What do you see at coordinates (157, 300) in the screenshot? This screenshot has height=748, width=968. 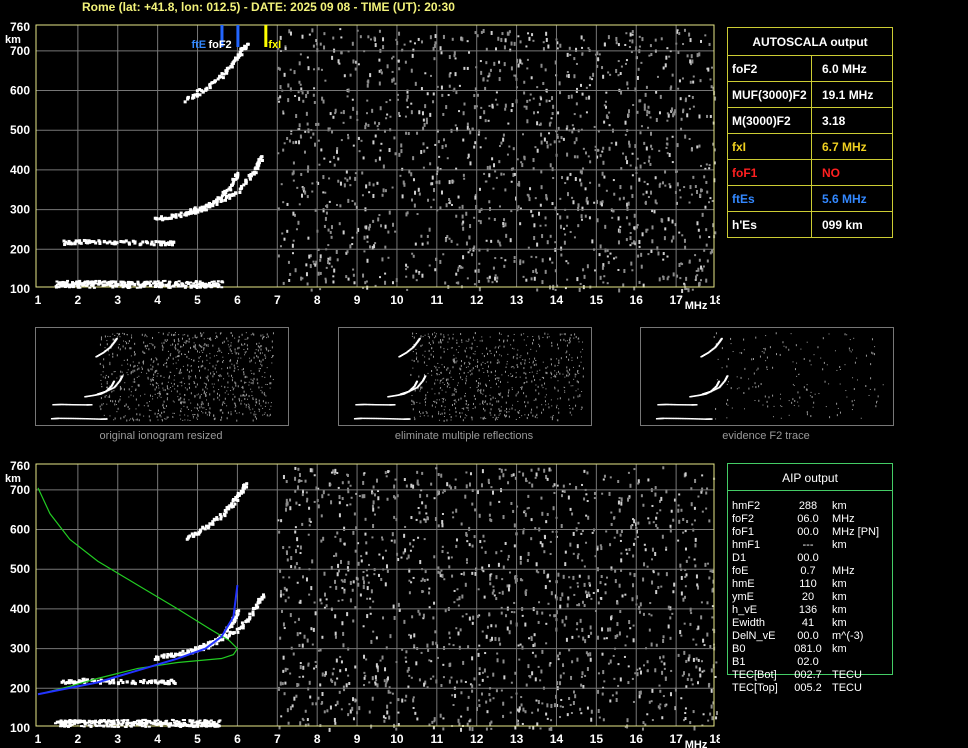 I see `x-tick-label: 4` at bounding box center [157, 300].